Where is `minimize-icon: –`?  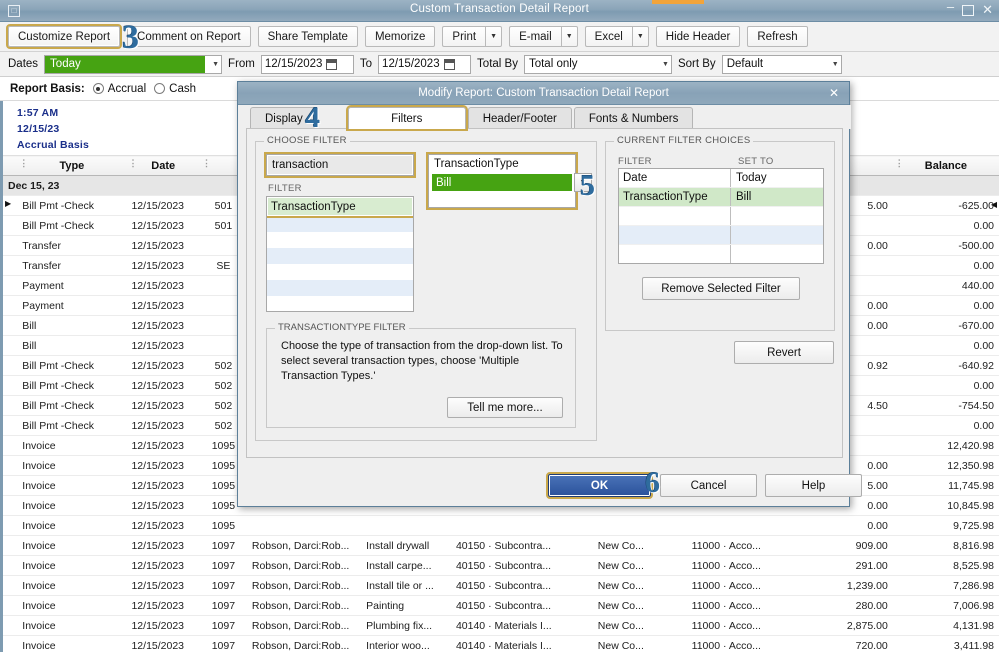 minimize-icon: – is located at coordinates (950, 7).